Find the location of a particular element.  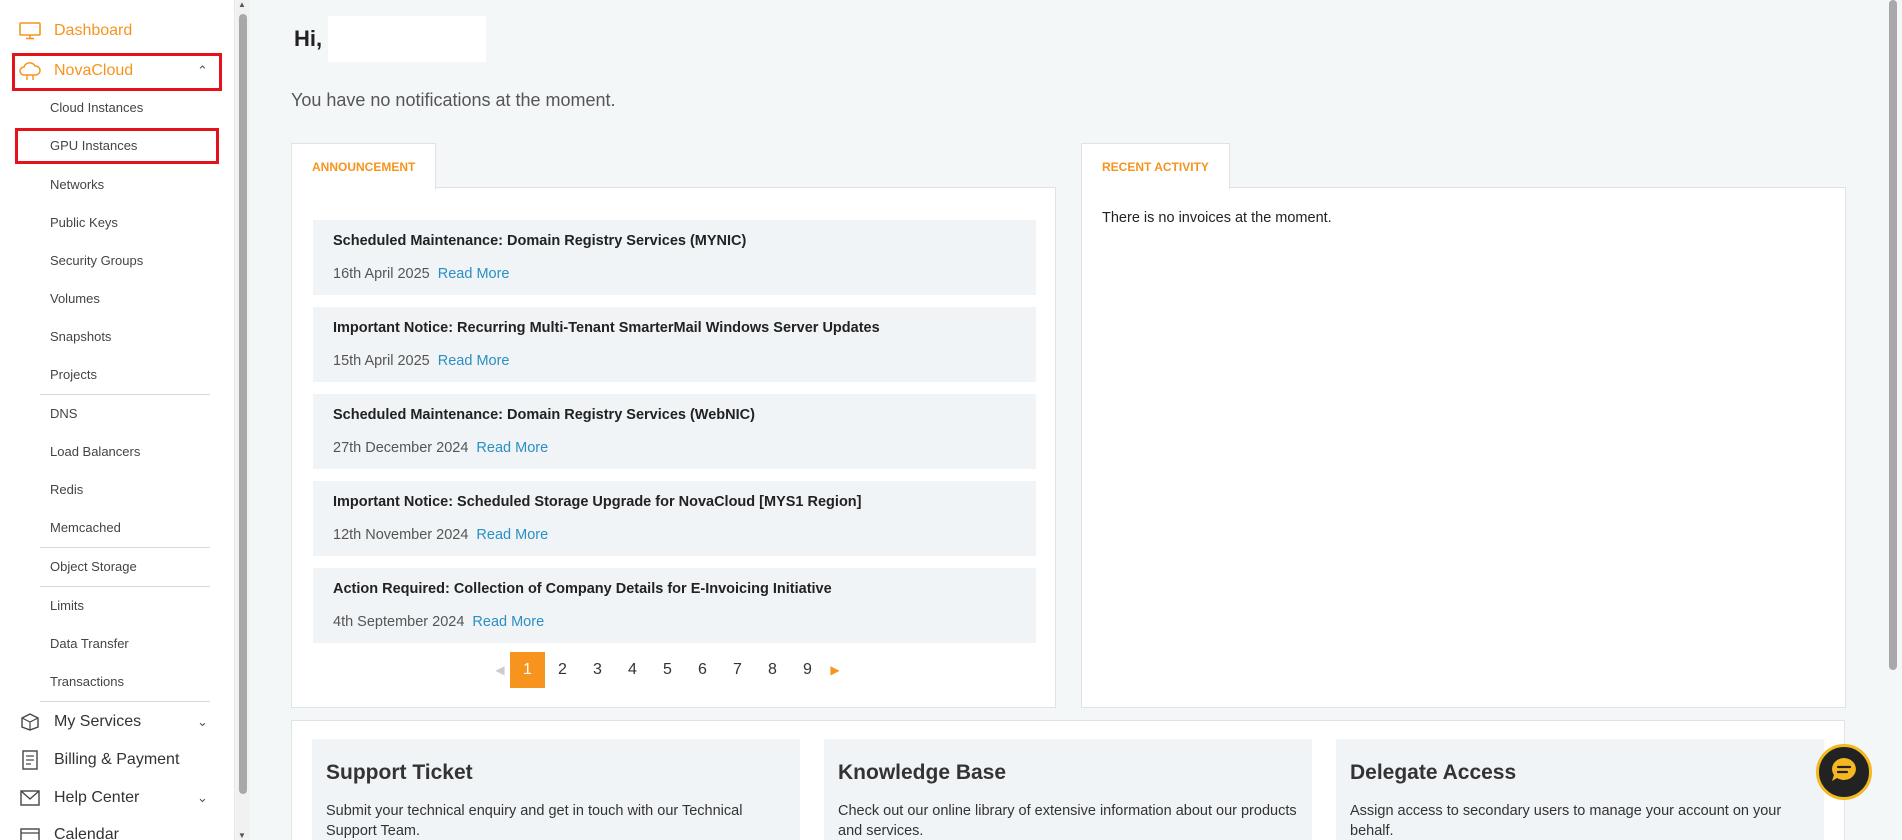

sidebar-sub-memcached: Memcached is located at coordinates (85, 528).